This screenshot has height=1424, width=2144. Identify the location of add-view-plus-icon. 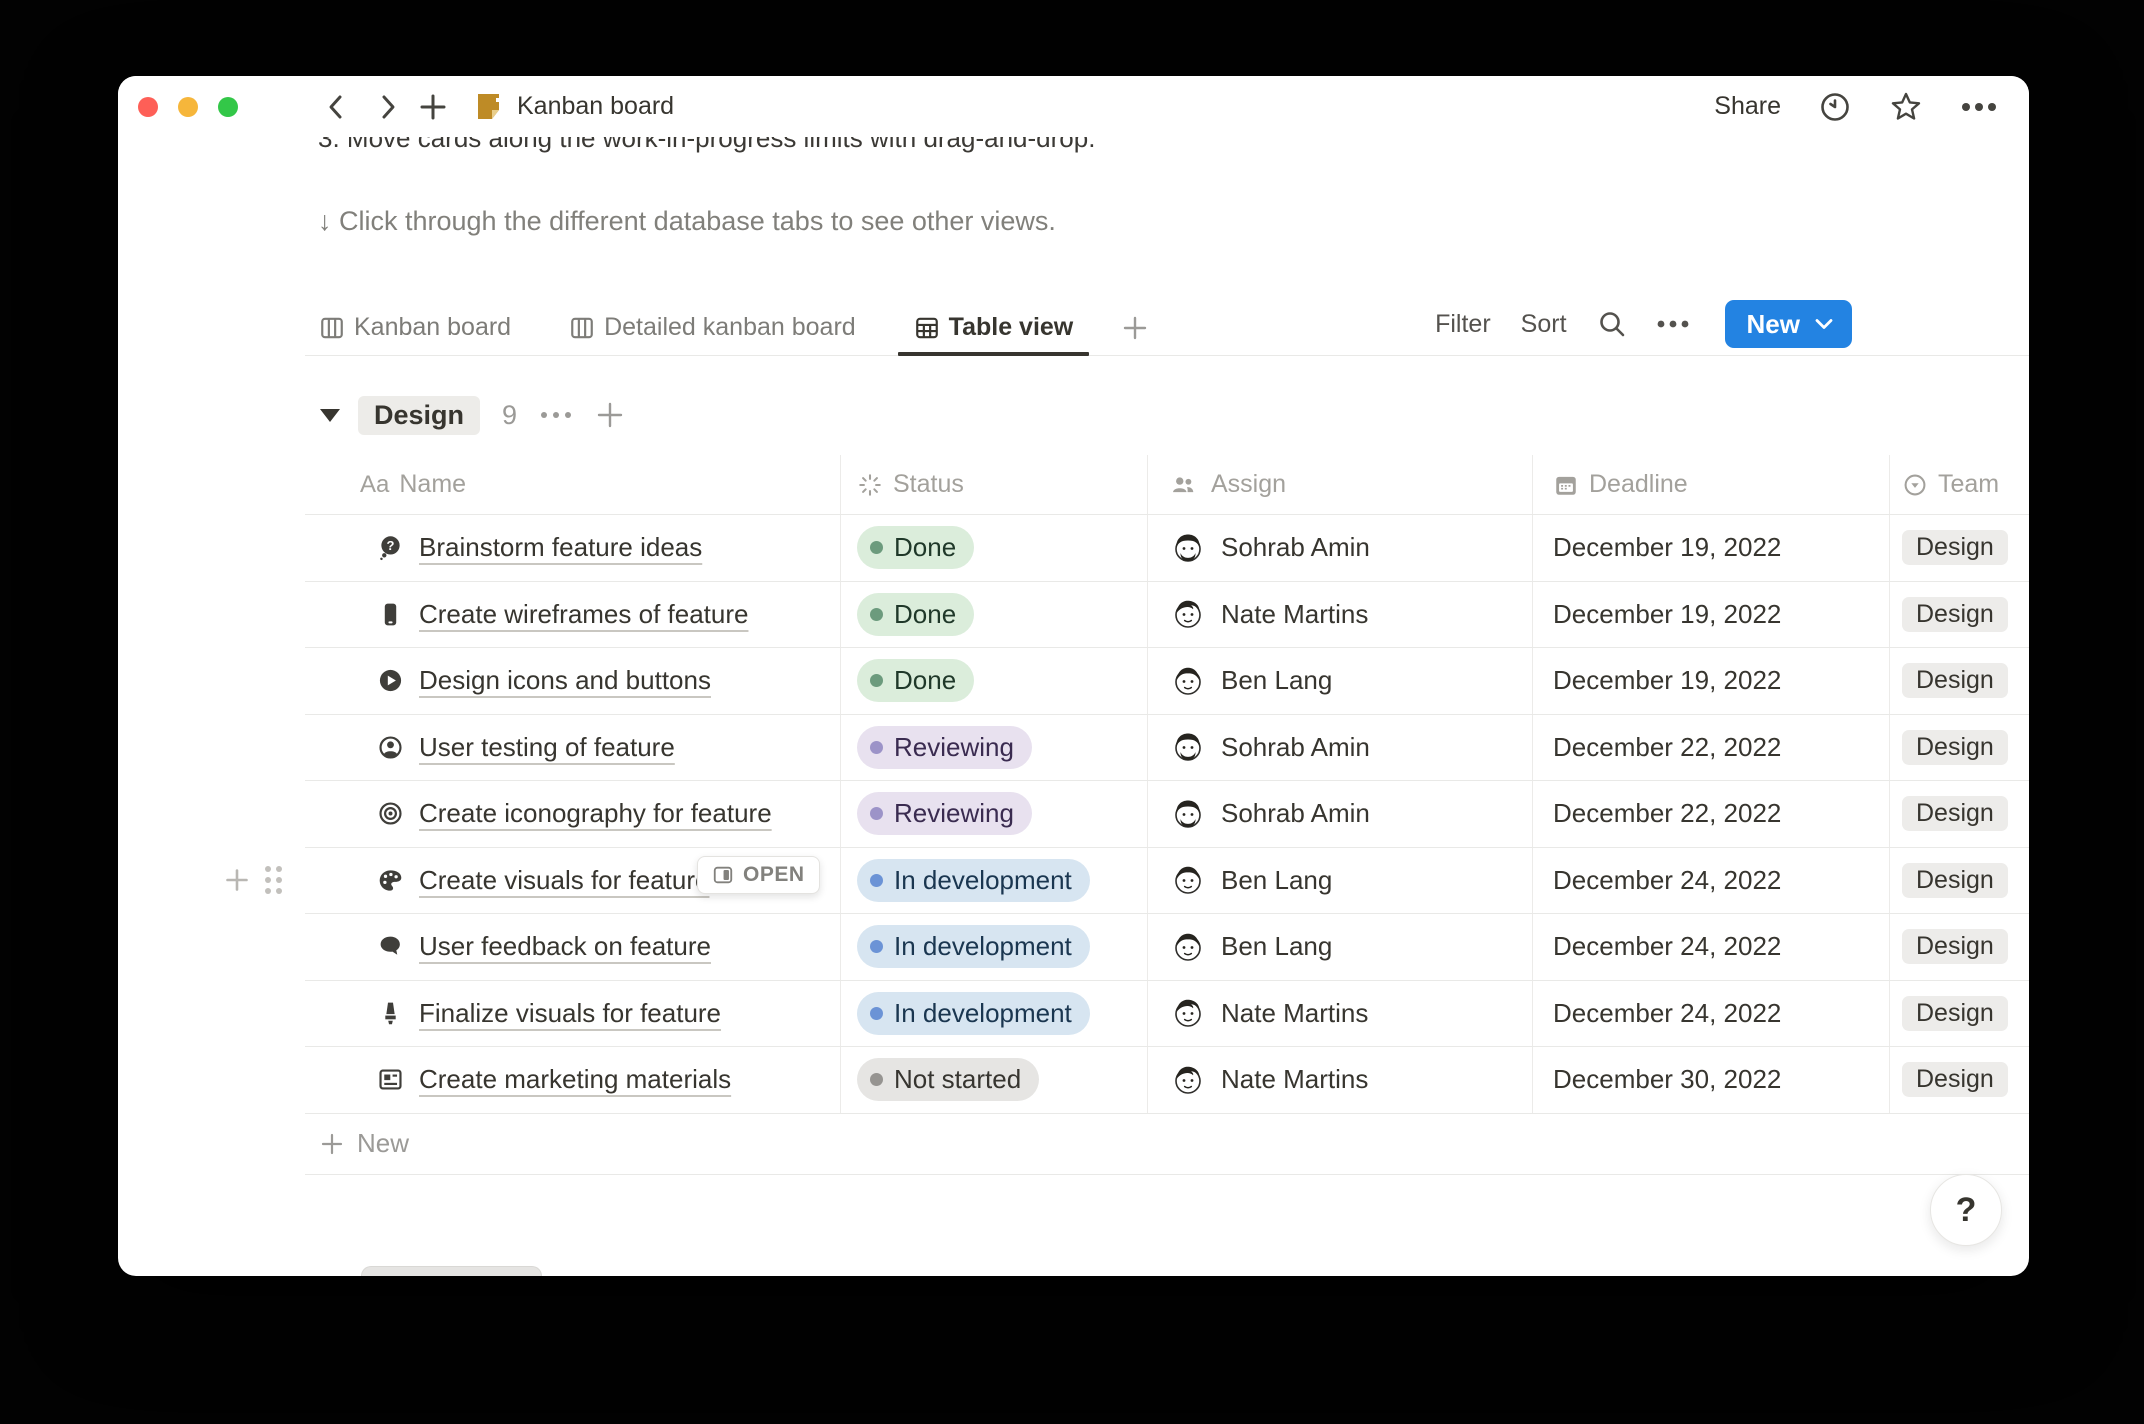
(1135, 328).